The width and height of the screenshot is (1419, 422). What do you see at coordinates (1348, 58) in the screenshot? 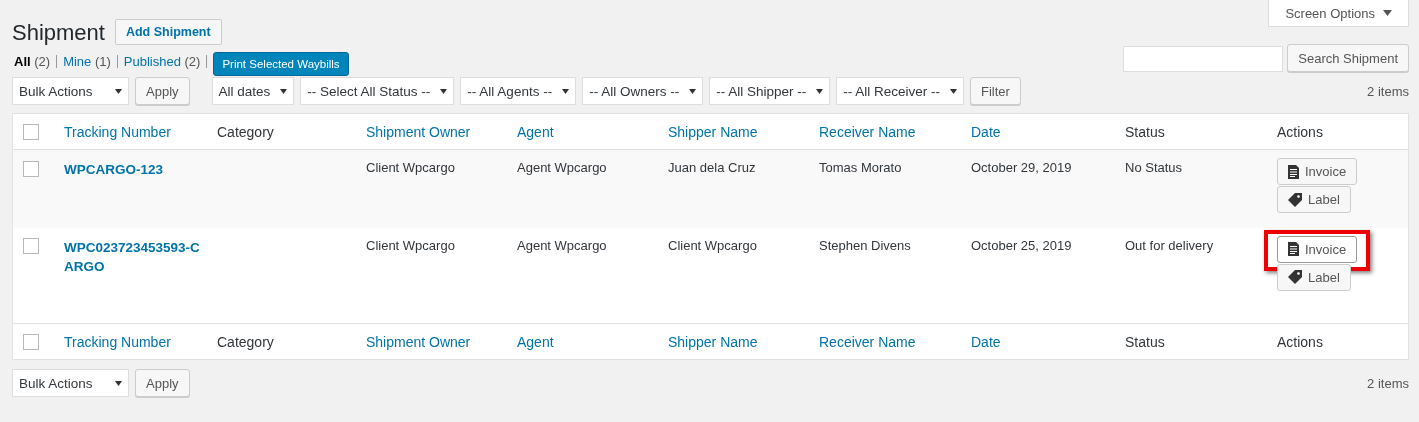
I see `search-button: Search Shipment` at bounding box center [1348, 58].